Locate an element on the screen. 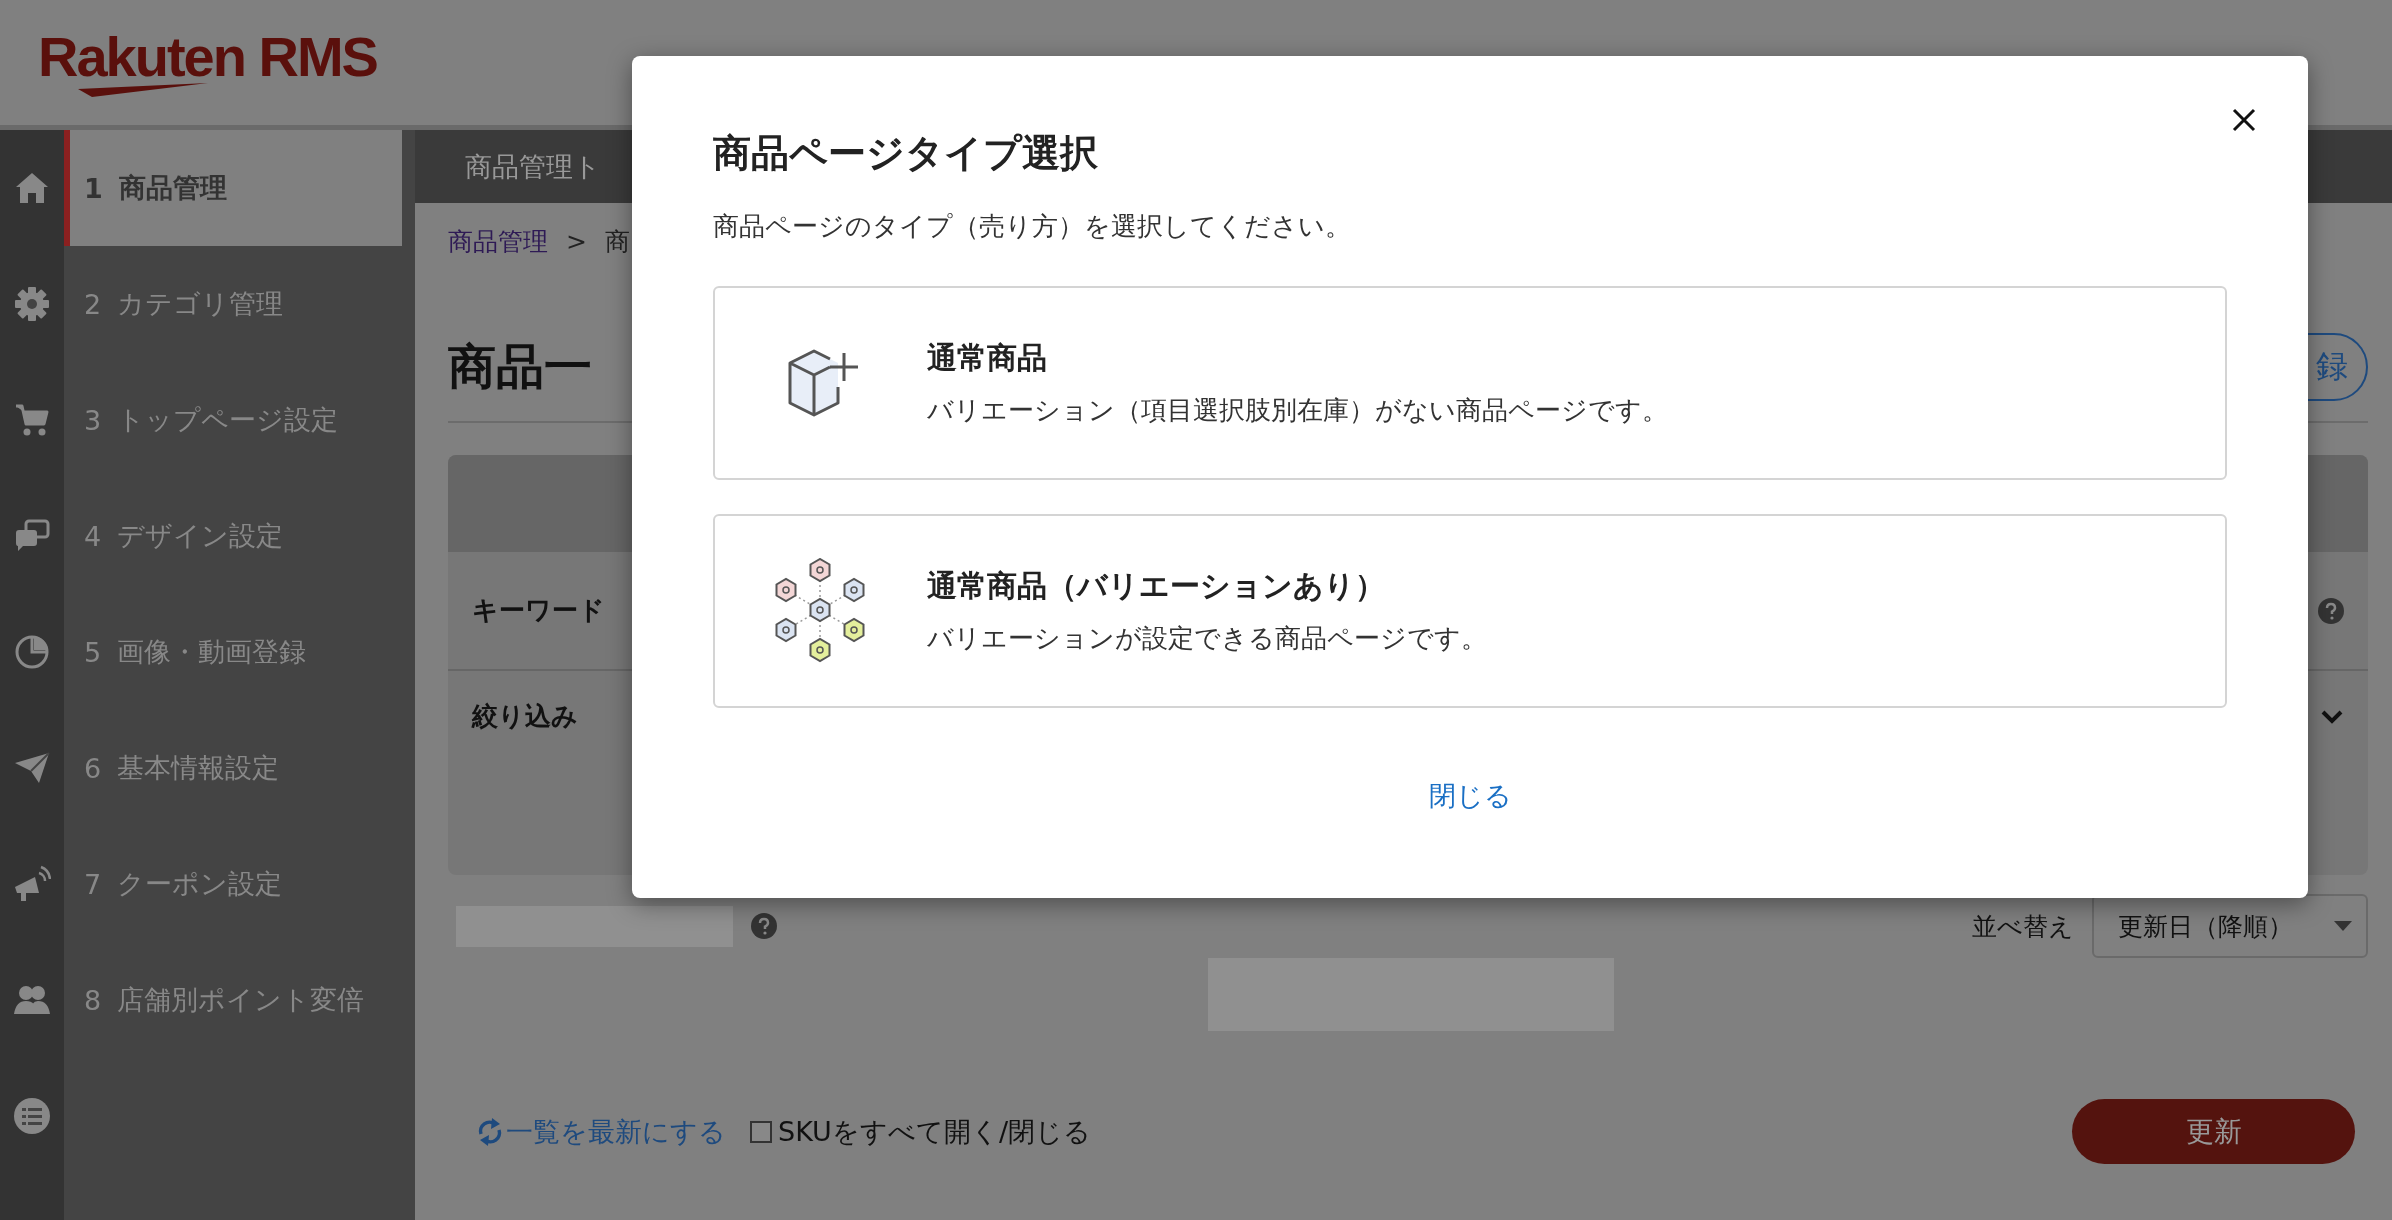 This screenshot has height=1220, width=2392. gear-icon is located at coordinates (32, 304).